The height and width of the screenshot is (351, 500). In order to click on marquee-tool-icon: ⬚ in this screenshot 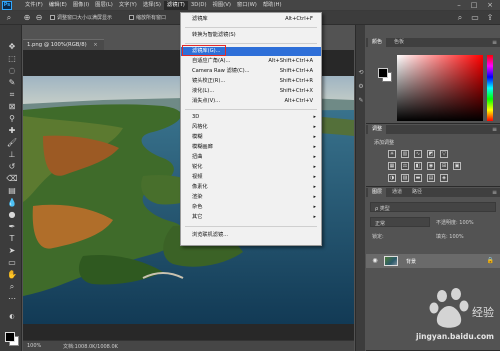, I will do `click(12, 58)`.